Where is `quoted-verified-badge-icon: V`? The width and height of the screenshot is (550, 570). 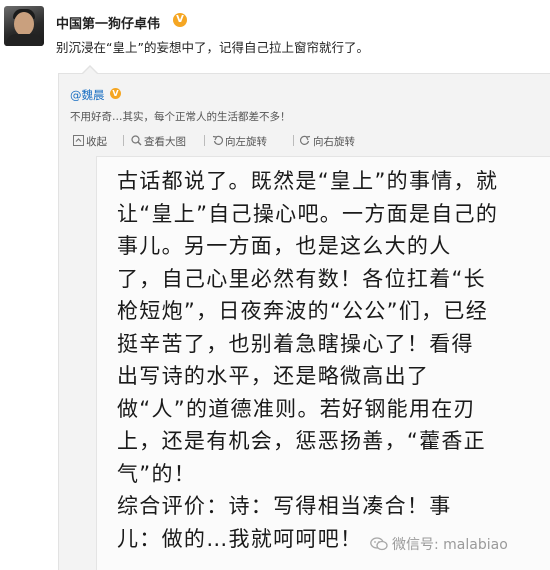 quoted-verified-badge-icon: V is located at coordinates (115, 93).